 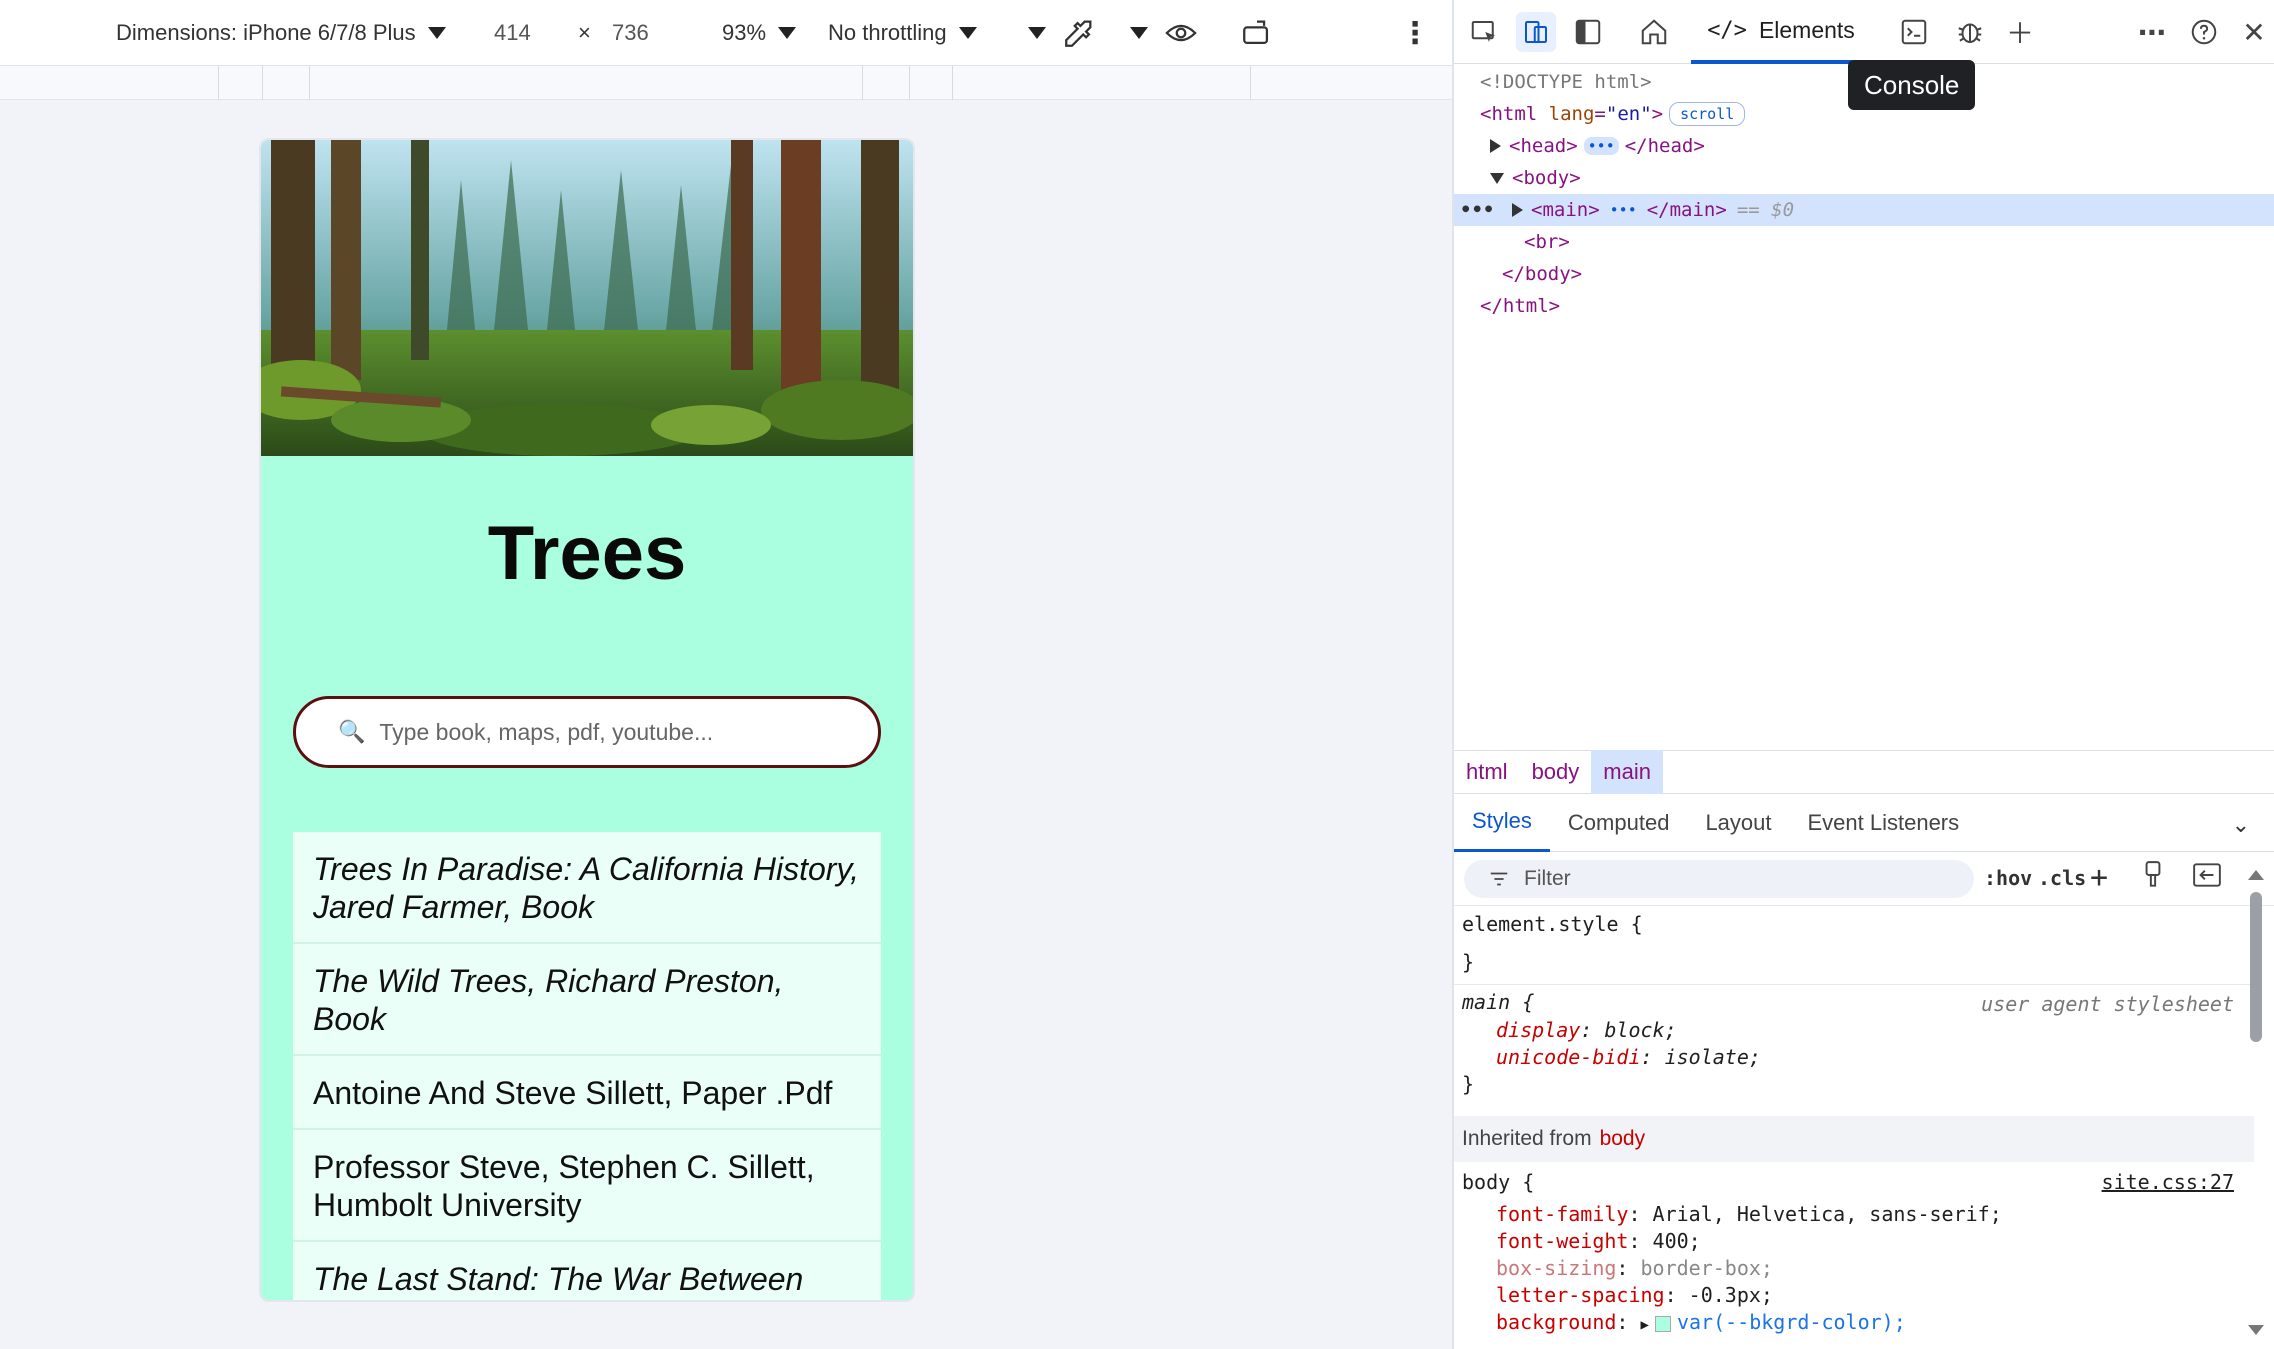 I want to click on css-property-name: box-sizing, so click(x=1556, y=1268).